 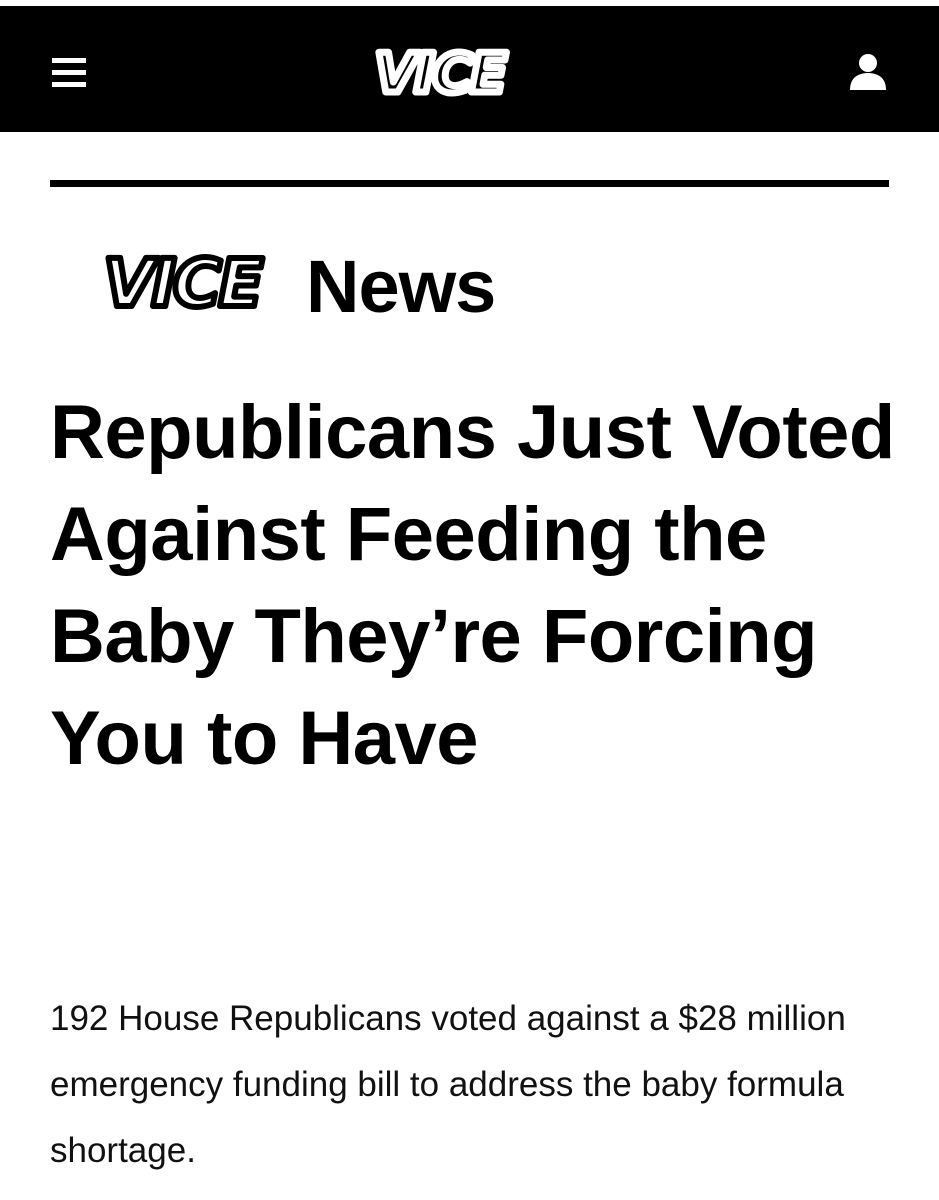 I want to click on section-name: News, so click(x=401, y=286).